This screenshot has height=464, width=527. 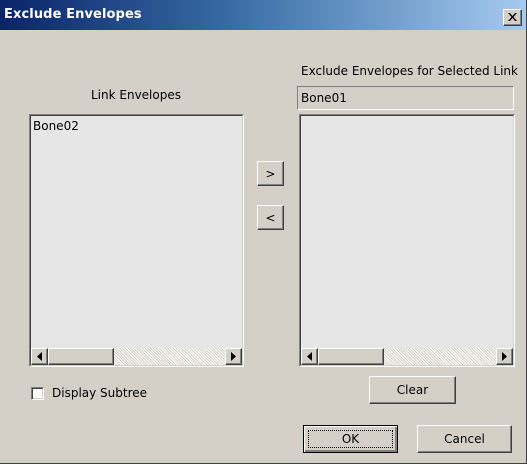 I want to click on close-button, so click(x=512, y=17).